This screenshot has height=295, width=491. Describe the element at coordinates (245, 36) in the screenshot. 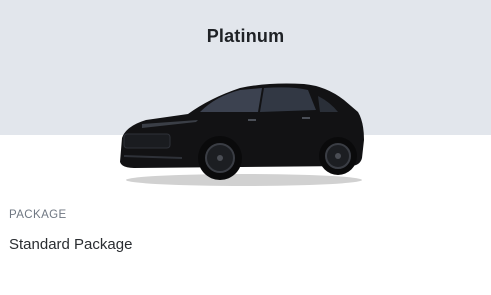

I see `trim-title: Platinum` at that location.